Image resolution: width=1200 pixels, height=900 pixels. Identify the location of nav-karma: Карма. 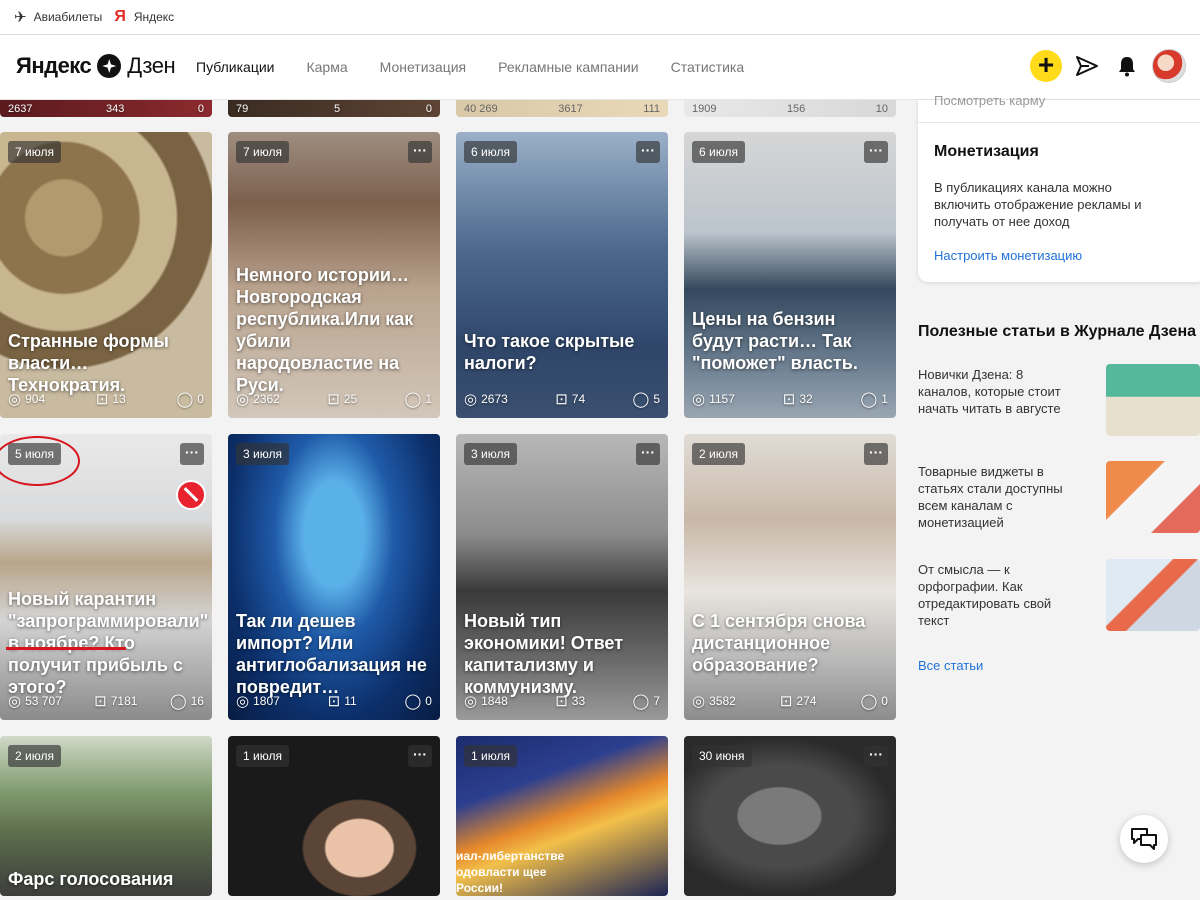
(326, 67).